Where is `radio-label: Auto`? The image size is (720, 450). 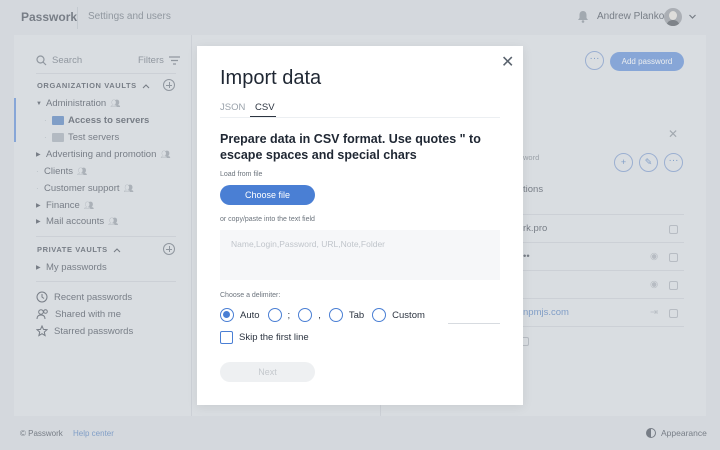
radio-label: Auto is located at coordinates (250, 315).